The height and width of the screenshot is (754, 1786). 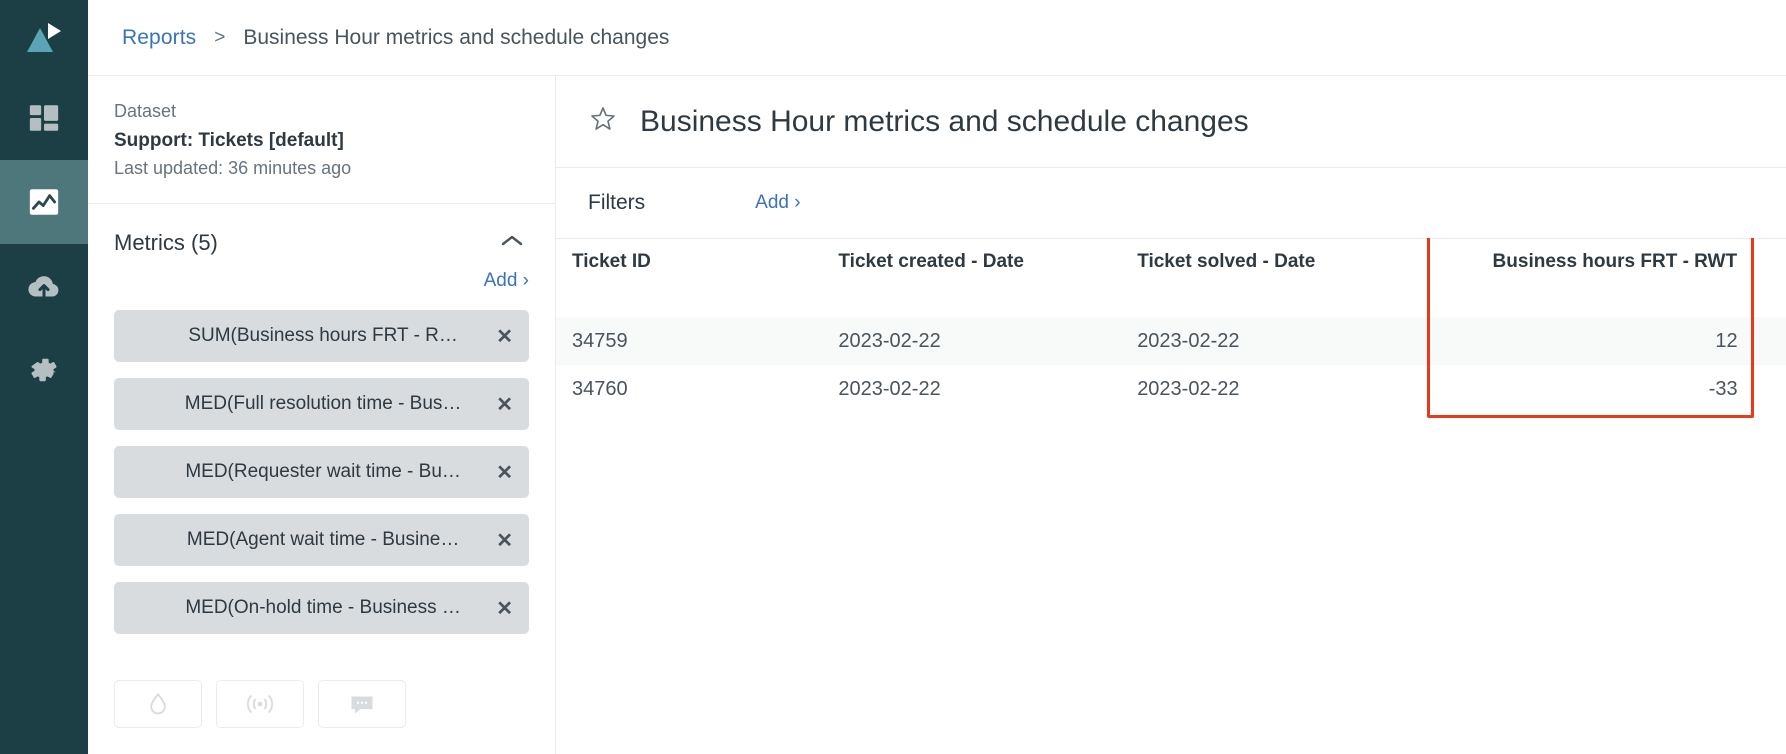 I want to click on table-row: 34760 2023-02-22 2023-02-22 -33 0 min, so click(x=1171, y=389).